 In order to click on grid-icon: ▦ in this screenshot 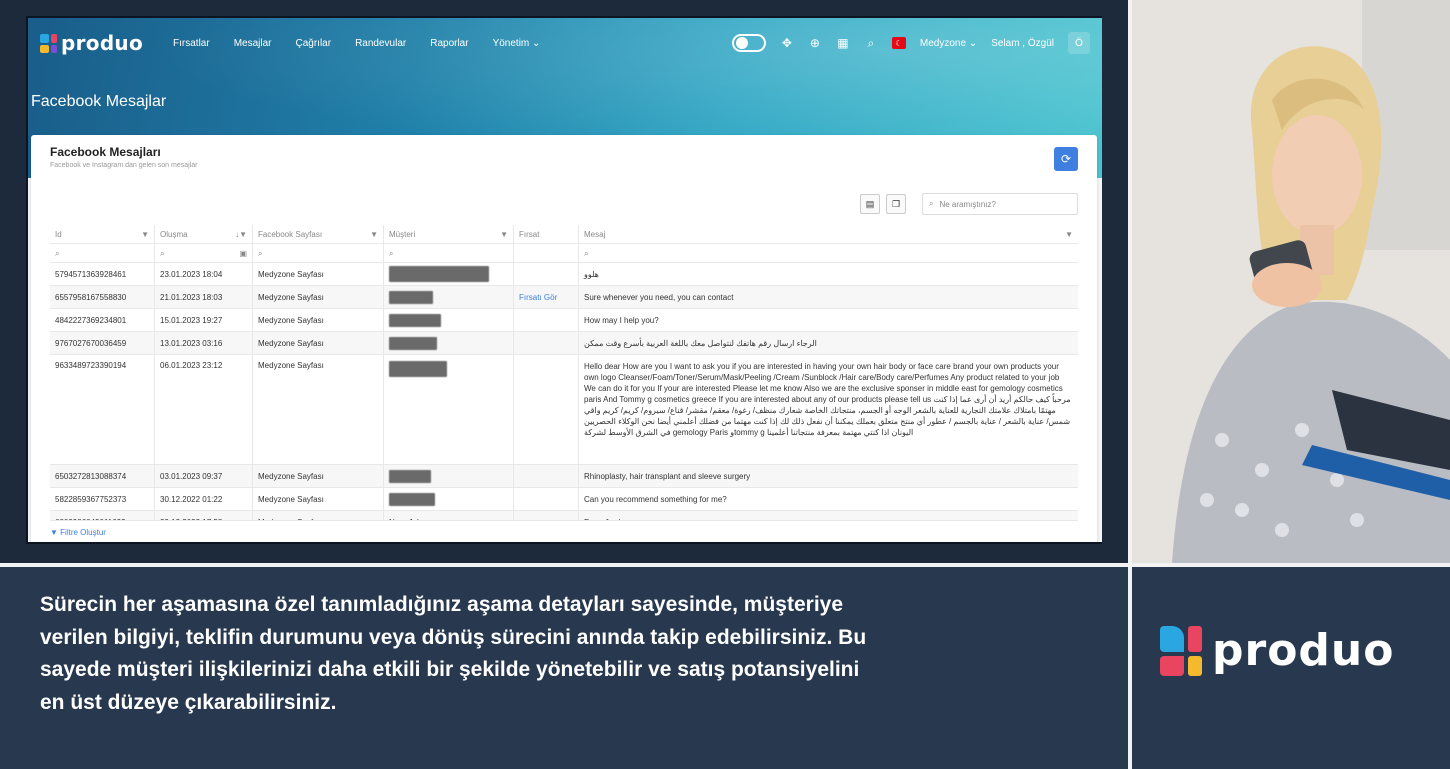, I will do `click(843, 43)`.